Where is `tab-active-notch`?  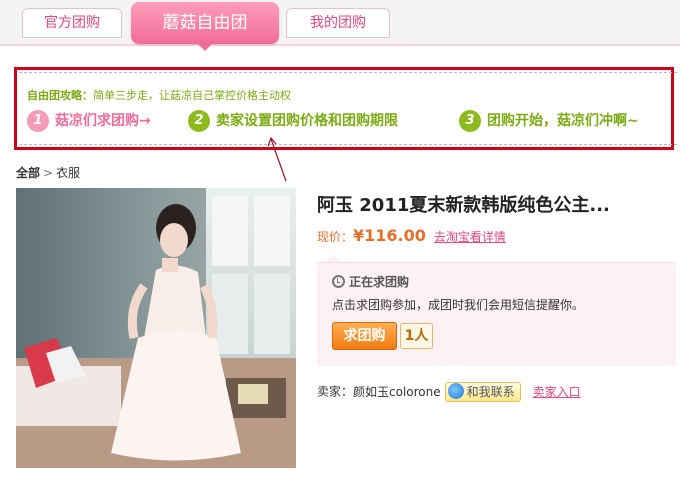
tab-active-notch is located at coordinates (205, 47).